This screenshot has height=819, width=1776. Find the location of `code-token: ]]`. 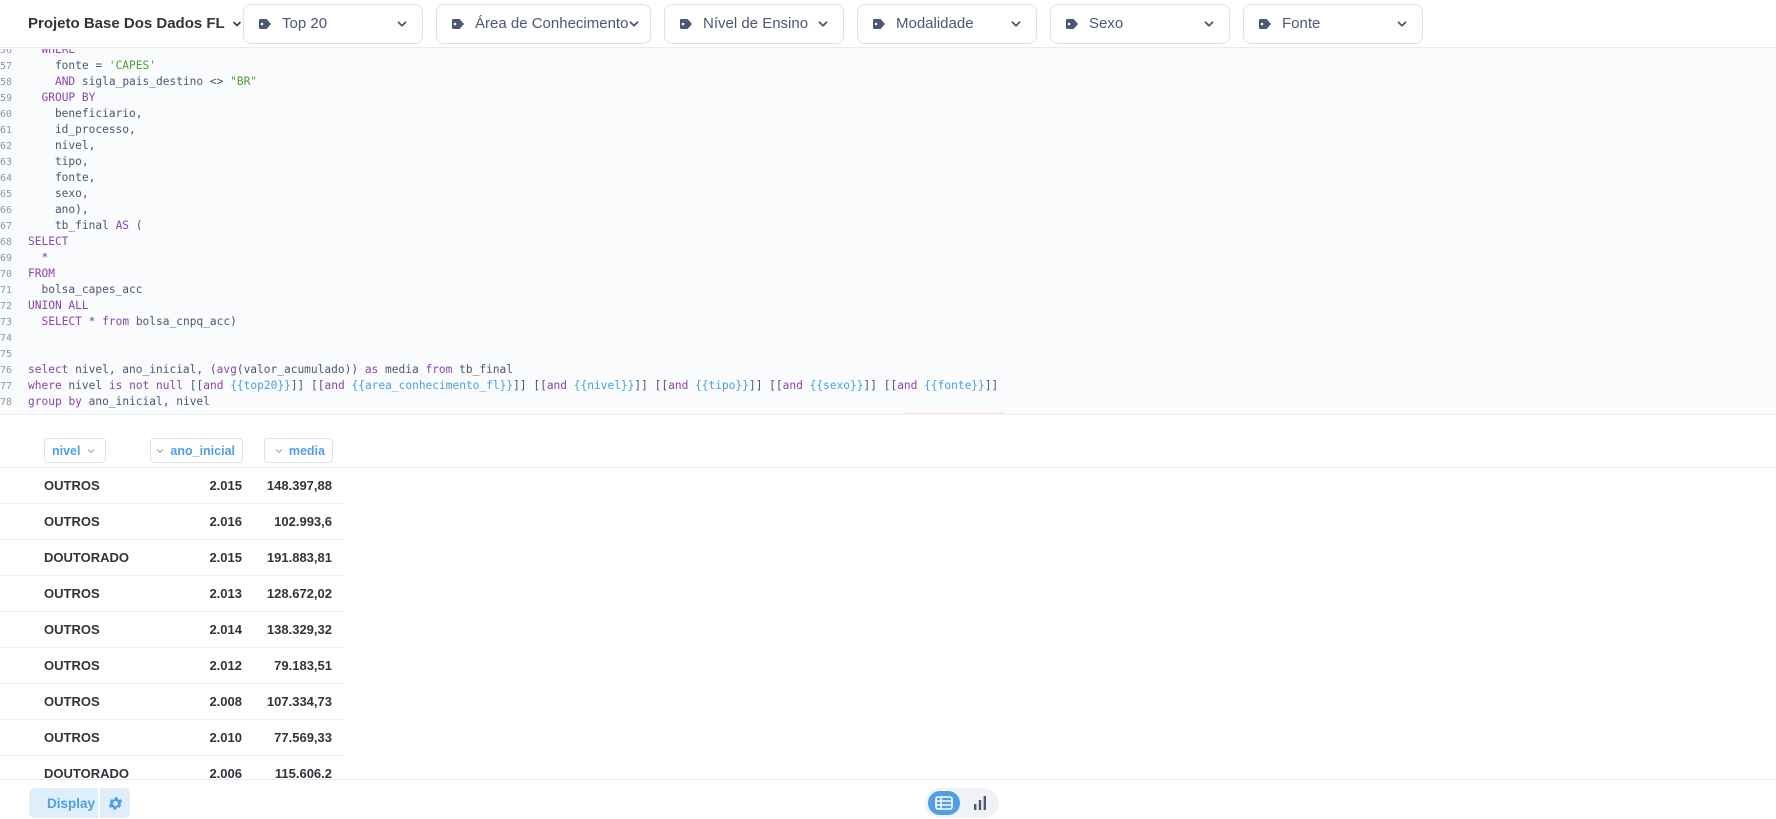

code-token: ]] is located at coordinates (991, 385).